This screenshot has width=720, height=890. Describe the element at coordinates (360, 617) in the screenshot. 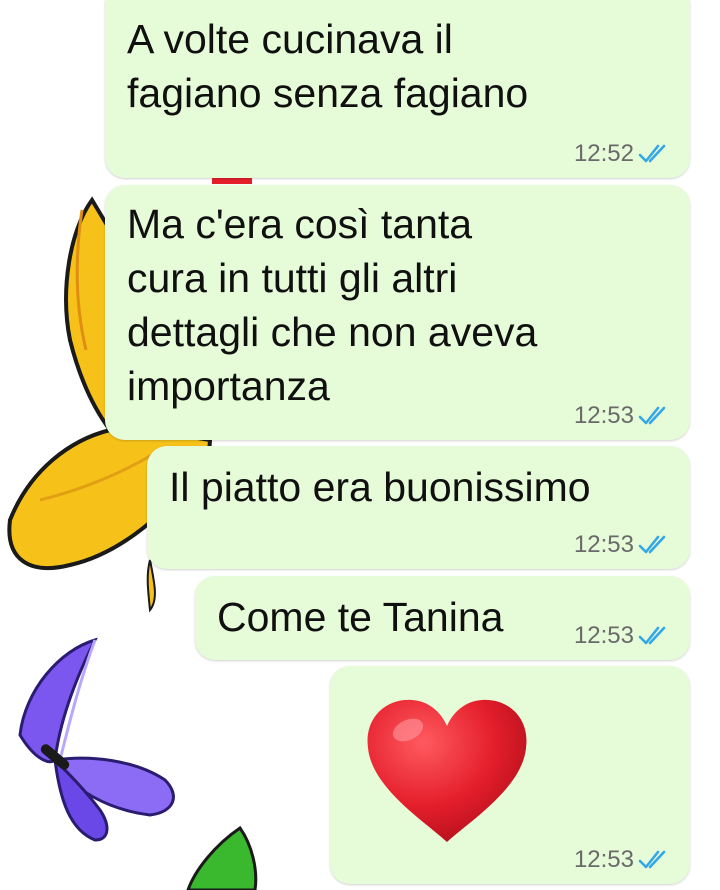

I see `message-text: Come te Tanina` at that location.